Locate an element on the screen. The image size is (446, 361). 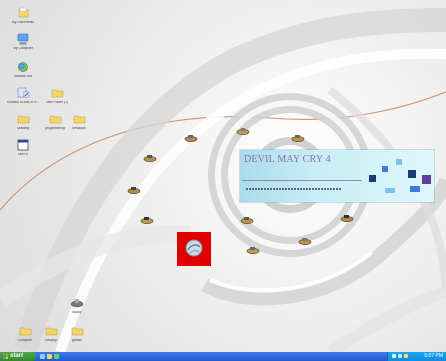
desktop-icon-network-set: Network Set is located at coordinates (23, 69).